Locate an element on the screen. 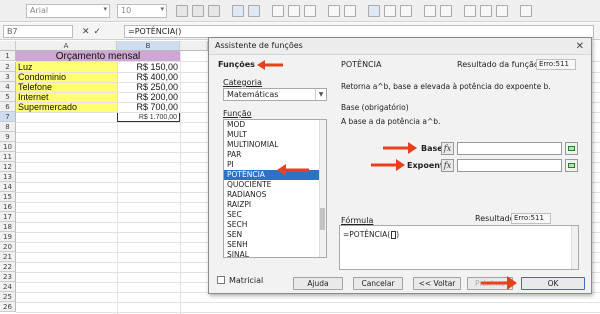 Image resolution: width=600 pixels, height=314 pixels. number-icon is located at coordinates (406, 11).